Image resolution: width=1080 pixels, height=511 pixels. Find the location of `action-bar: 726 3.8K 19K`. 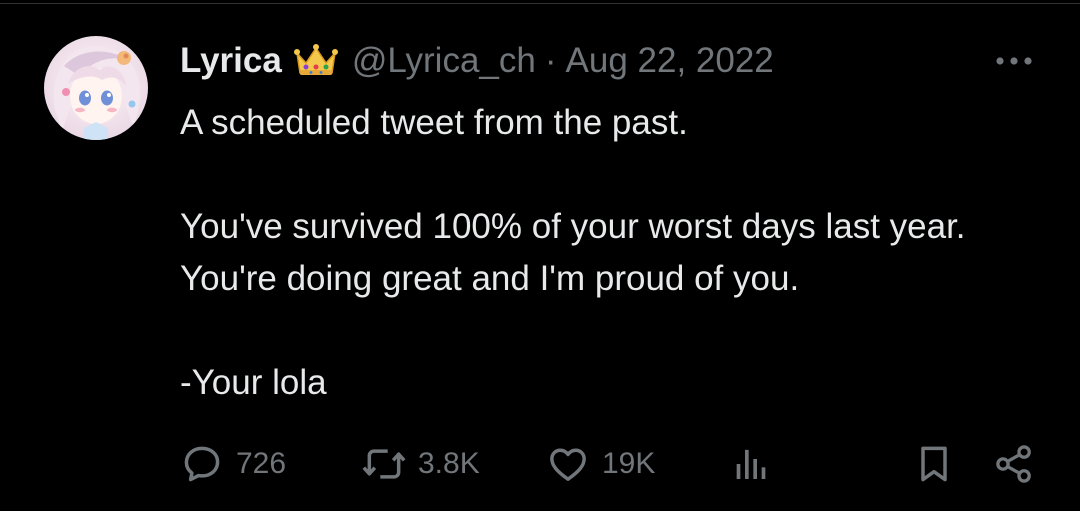

action-bar: 726 3.8K 19K is located at coordinates (540, 464).